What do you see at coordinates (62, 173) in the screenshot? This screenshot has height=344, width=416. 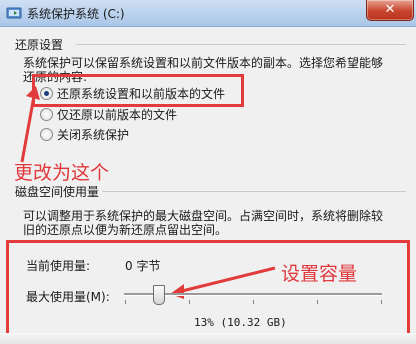 I see `annotation-change-text: 更改为这个` at bounding box center [62, 173].